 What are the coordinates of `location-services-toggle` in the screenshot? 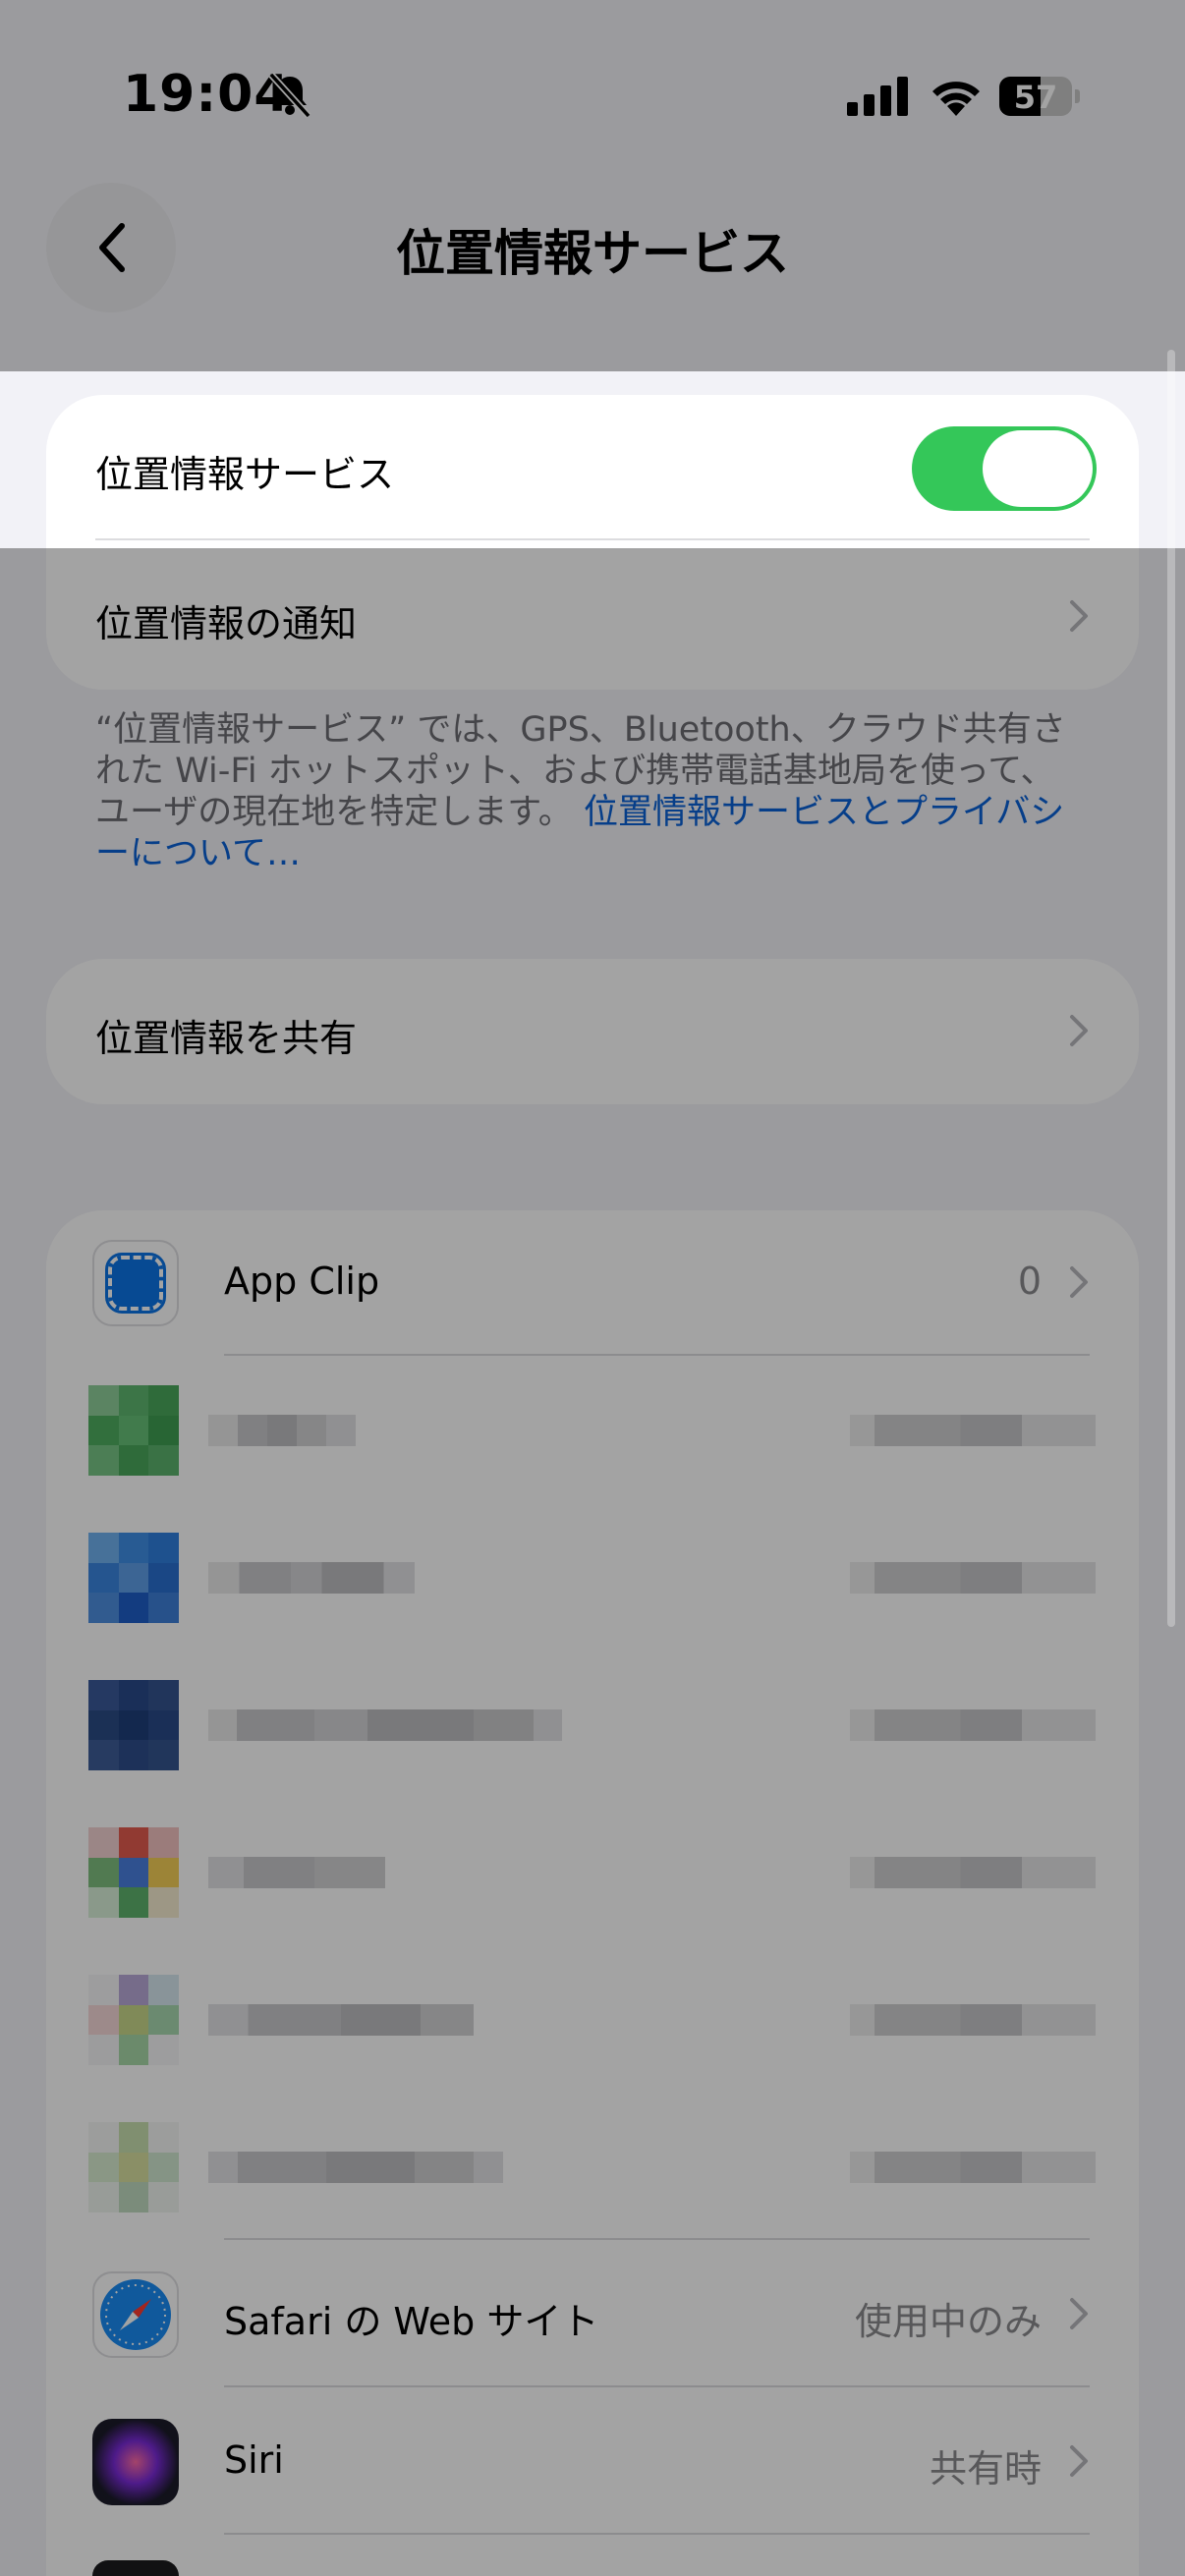 It's located at (1005, 468).